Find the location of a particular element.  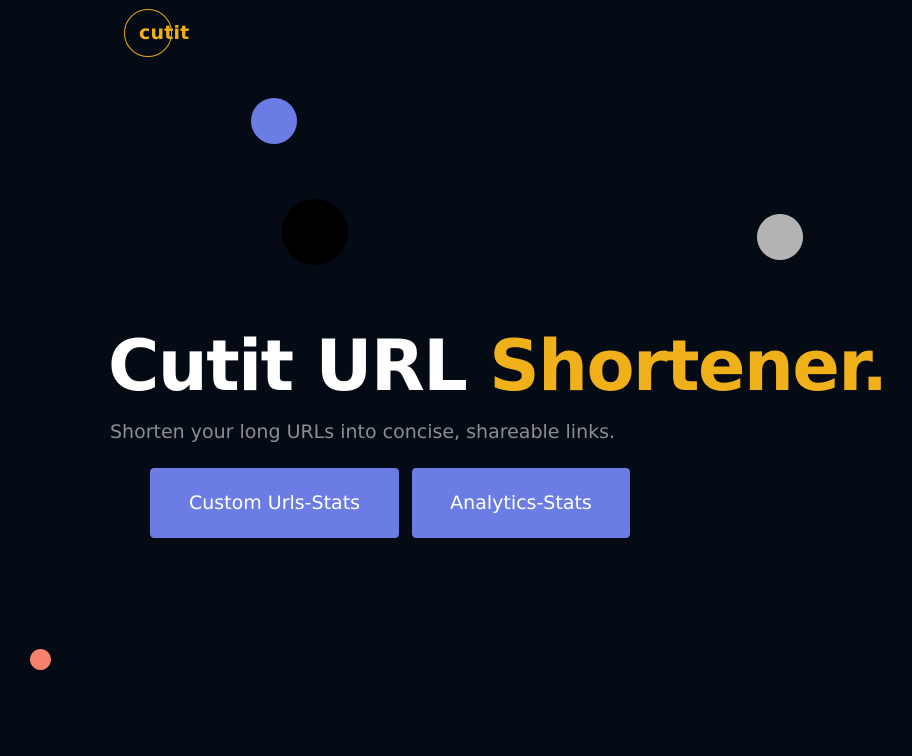

decorative-coral-circle is located at coordinates (40, 659).